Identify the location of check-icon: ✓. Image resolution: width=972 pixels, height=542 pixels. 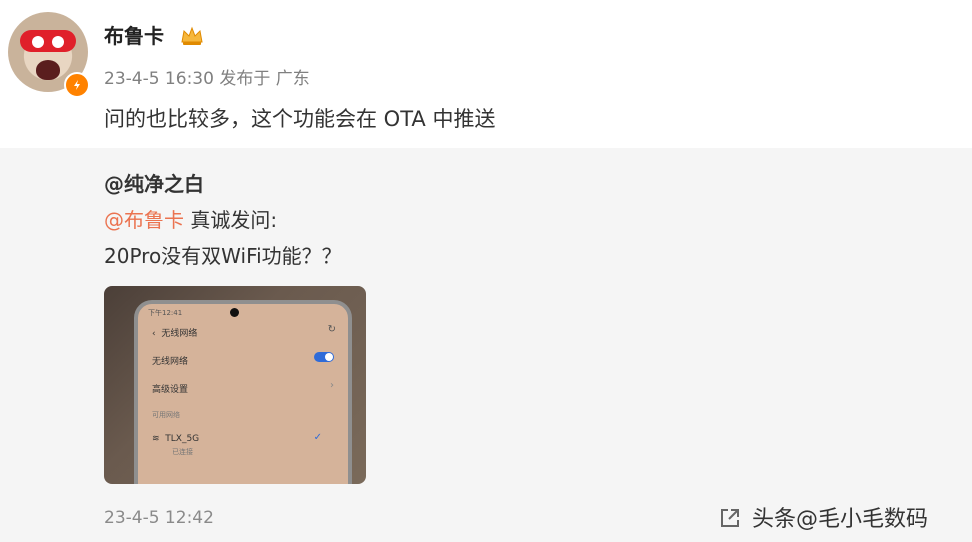
(317, 437).